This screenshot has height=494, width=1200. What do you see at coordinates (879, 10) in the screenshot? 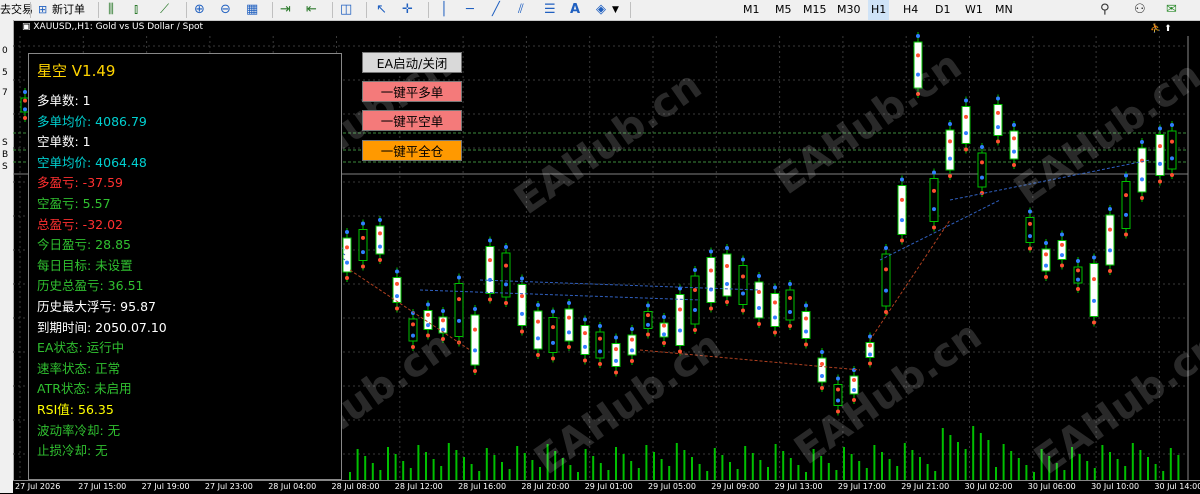
I see `timeframe-h1: H1` at bounding box center [879, 10].